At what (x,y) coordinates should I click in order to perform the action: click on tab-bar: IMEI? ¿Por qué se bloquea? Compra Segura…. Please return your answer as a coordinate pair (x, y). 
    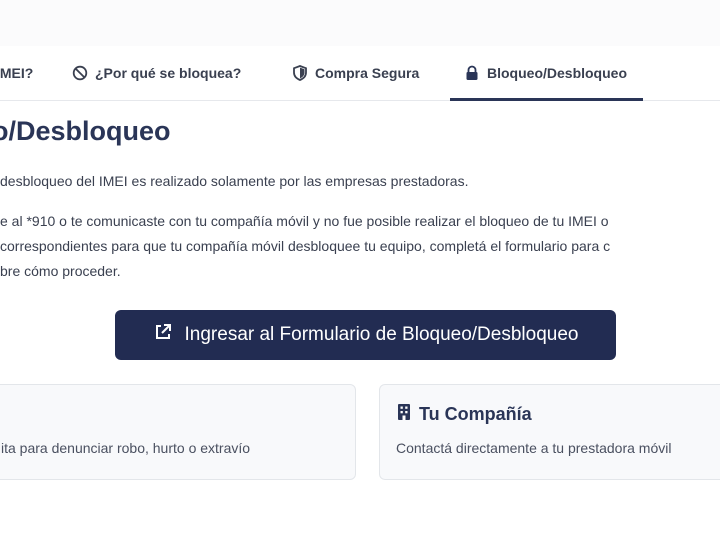
    Looking at the image, I should click on (360, 73).